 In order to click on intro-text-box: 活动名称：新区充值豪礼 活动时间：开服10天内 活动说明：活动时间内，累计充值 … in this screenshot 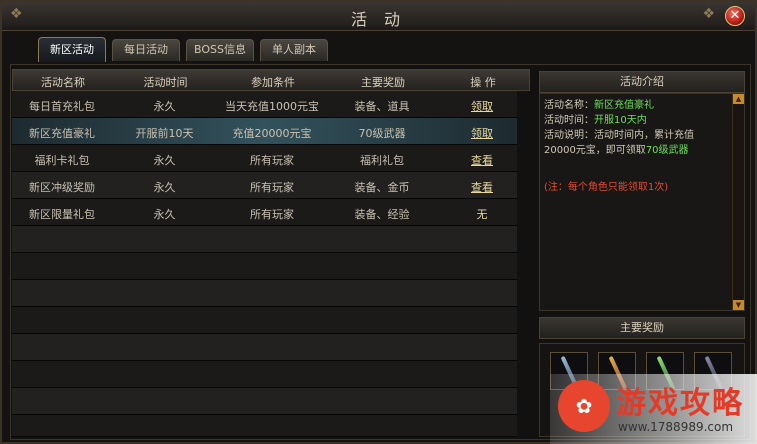, I will do `click(642, 202)`.